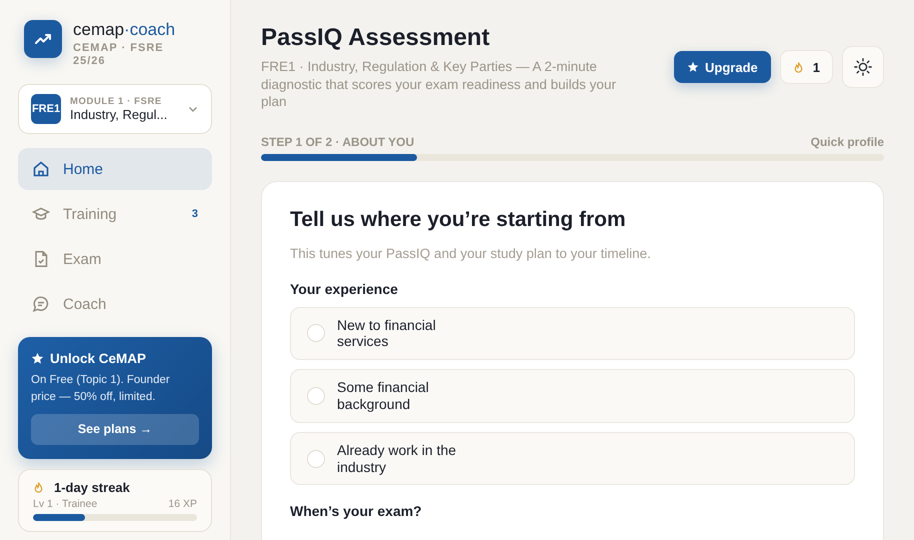 The height and width of the screenshot is (540, 914). Describe the element at coordinates (182, 504) in the screenshot. I see `xp-label: 16 XP` at that location.